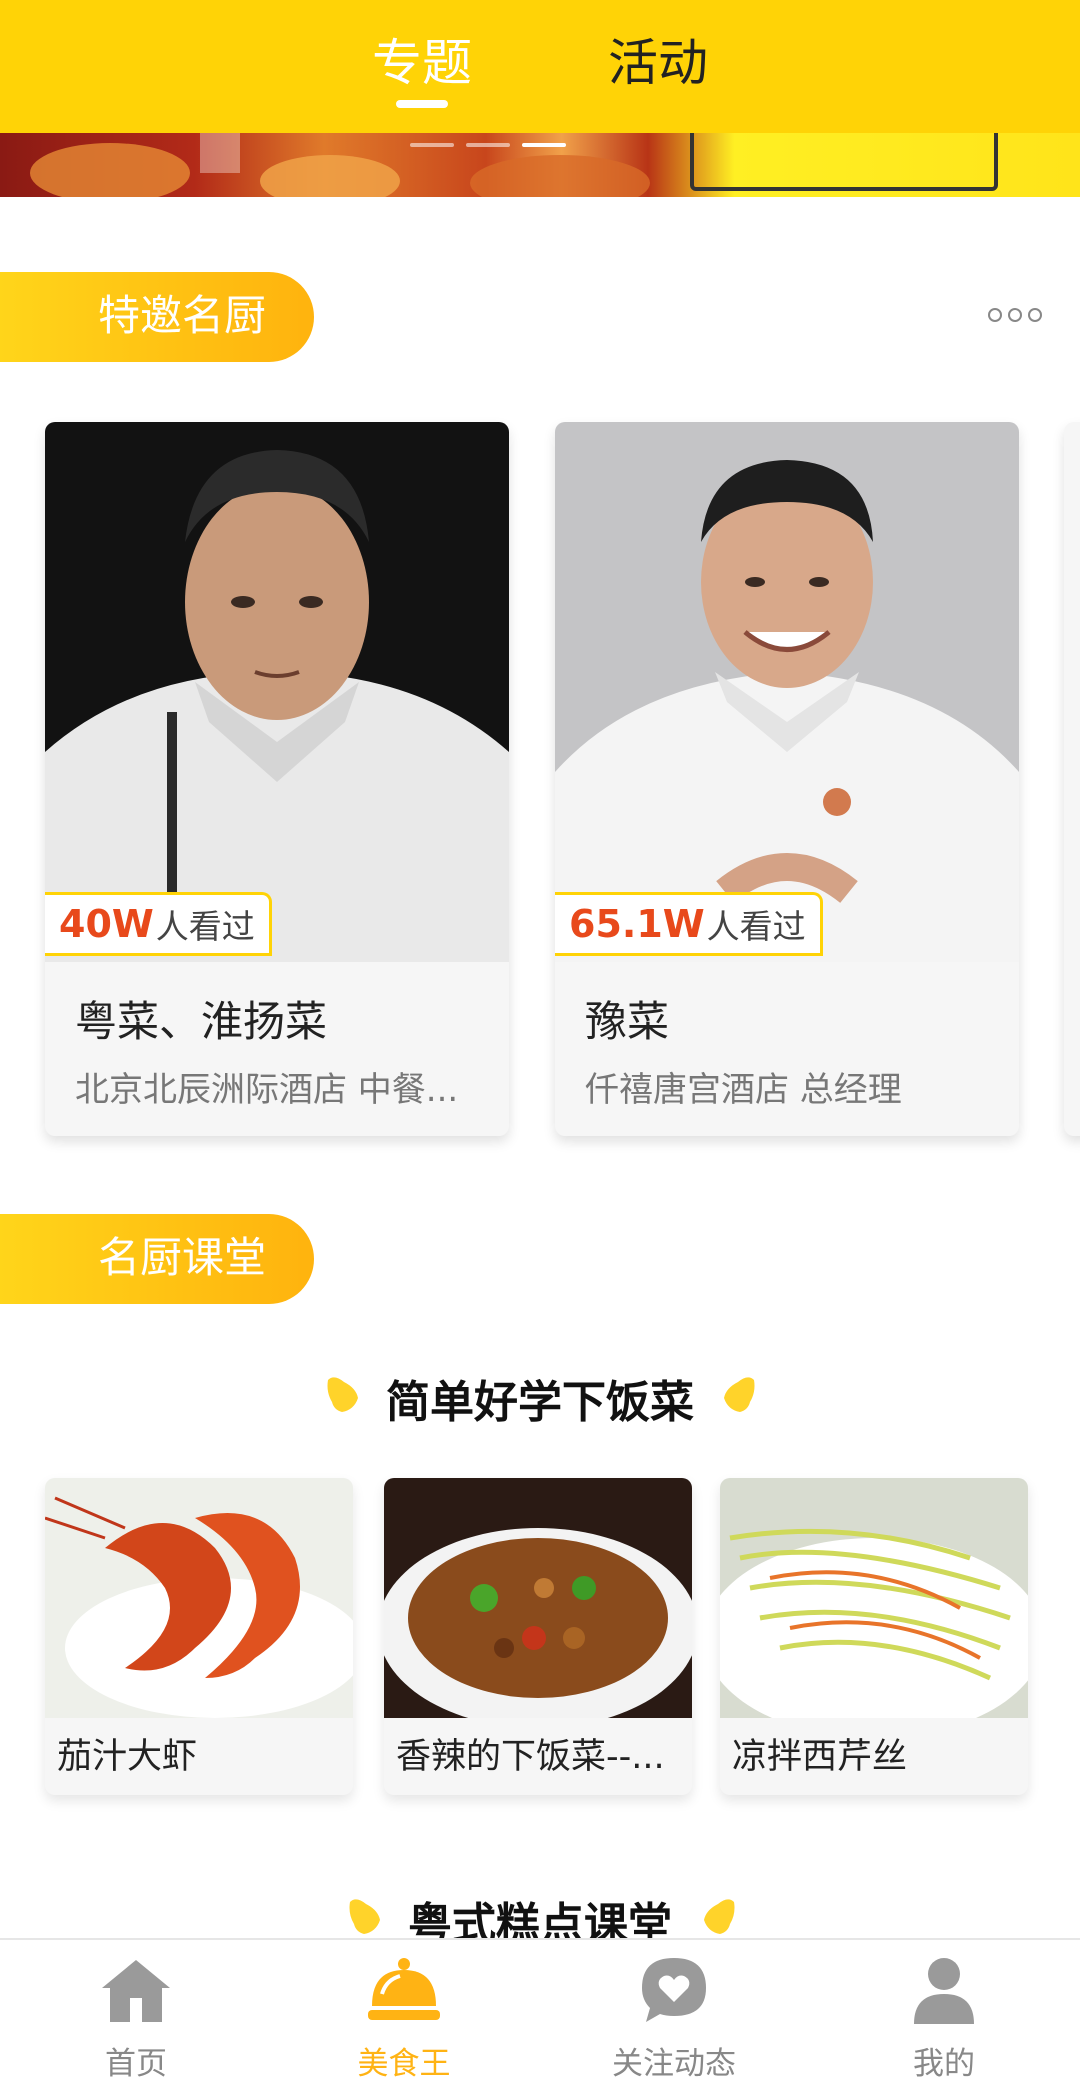 This screenshot has width=1080, height=2091. I want to click on chef-hotel: 仟禧唐宫酒店 总经理, so click(743, 1090).